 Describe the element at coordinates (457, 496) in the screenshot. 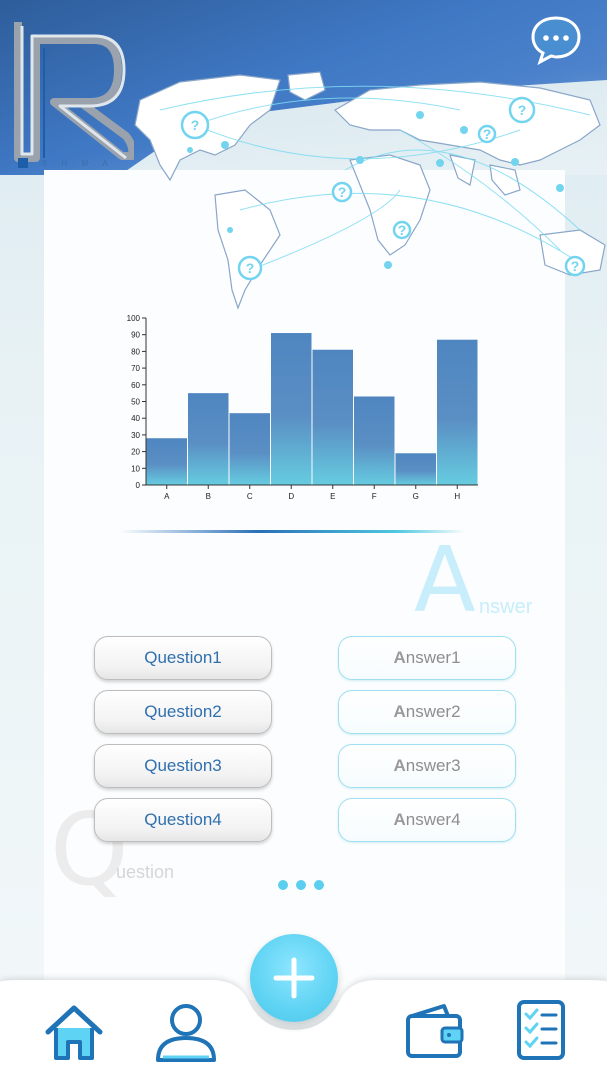

I see `x-tick-label: H` at that location.